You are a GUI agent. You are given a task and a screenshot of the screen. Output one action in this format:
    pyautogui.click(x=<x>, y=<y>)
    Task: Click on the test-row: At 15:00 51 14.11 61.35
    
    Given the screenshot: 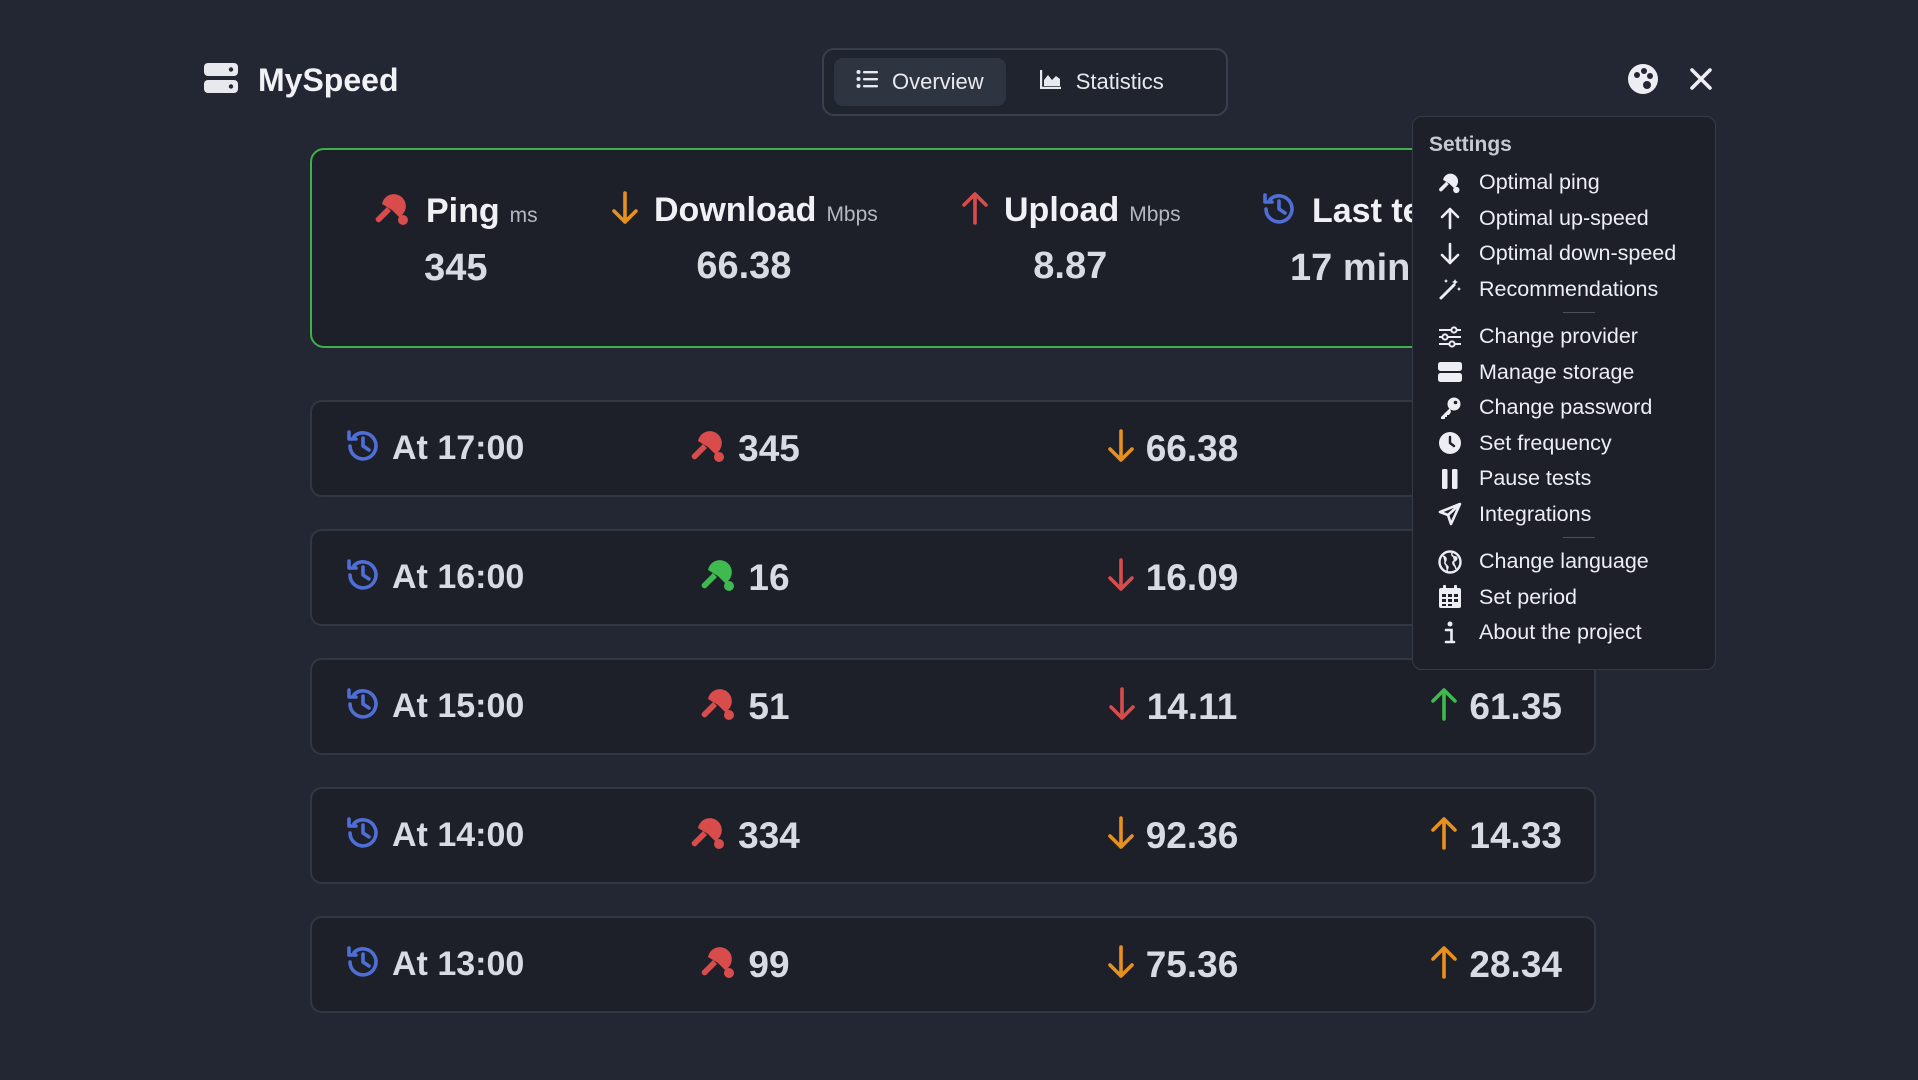 What is the action you would take?
    pyautogui.click(x=953, y=706)
    